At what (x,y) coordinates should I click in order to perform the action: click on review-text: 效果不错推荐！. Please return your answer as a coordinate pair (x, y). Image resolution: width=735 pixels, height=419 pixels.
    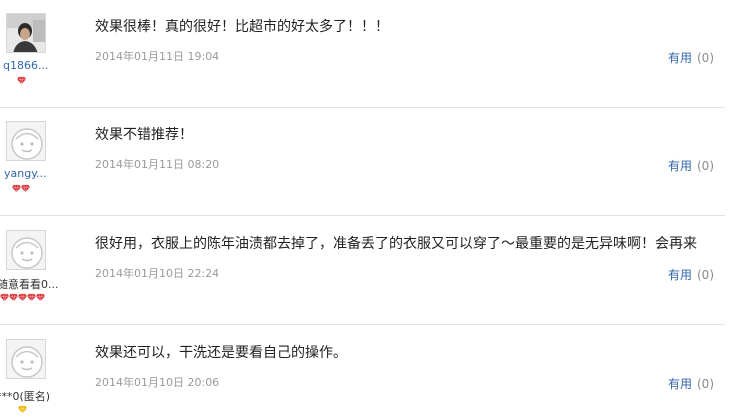
    Looking at the image, I should click on (144, 135).